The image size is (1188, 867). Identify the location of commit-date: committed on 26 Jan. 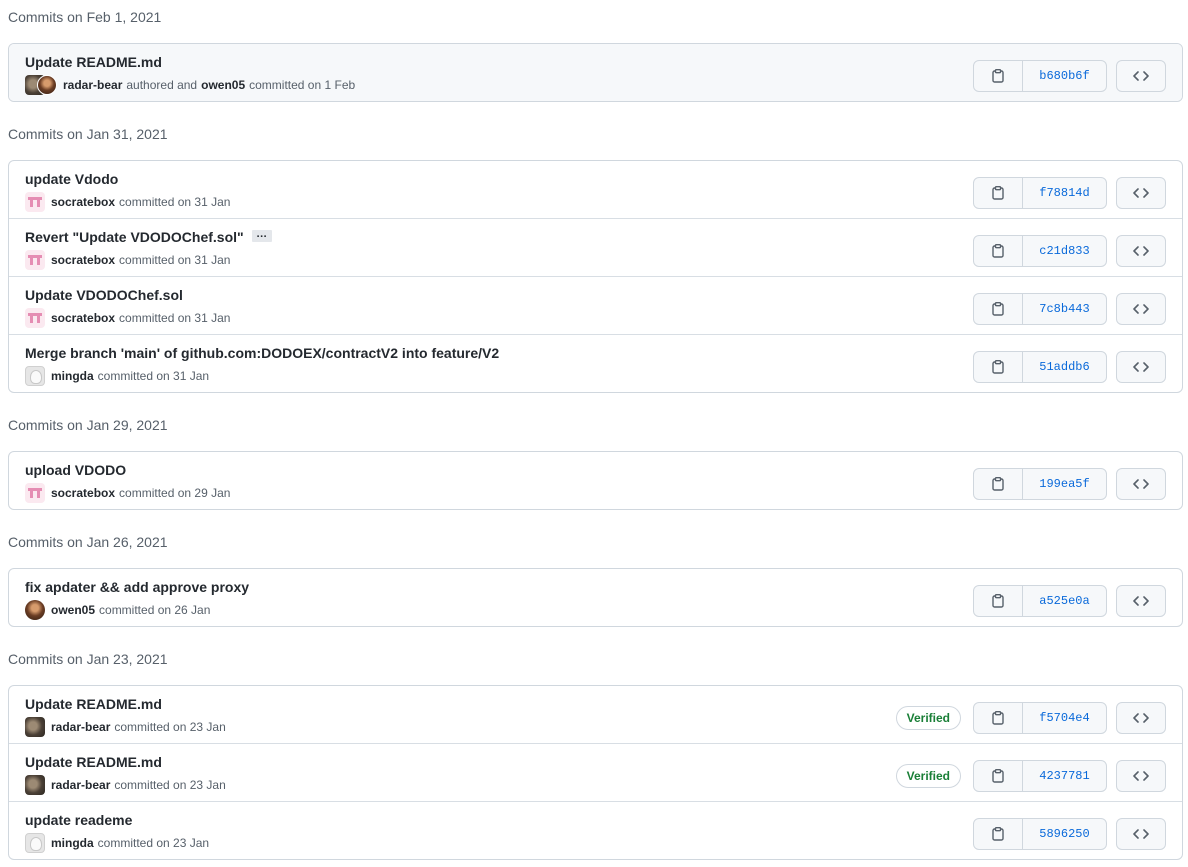
(155, 610).